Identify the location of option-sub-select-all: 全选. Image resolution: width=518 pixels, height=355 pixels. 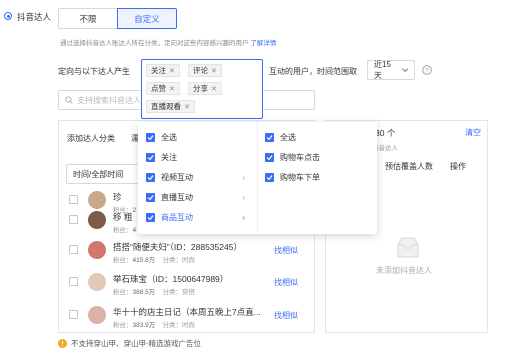
(280, 137).